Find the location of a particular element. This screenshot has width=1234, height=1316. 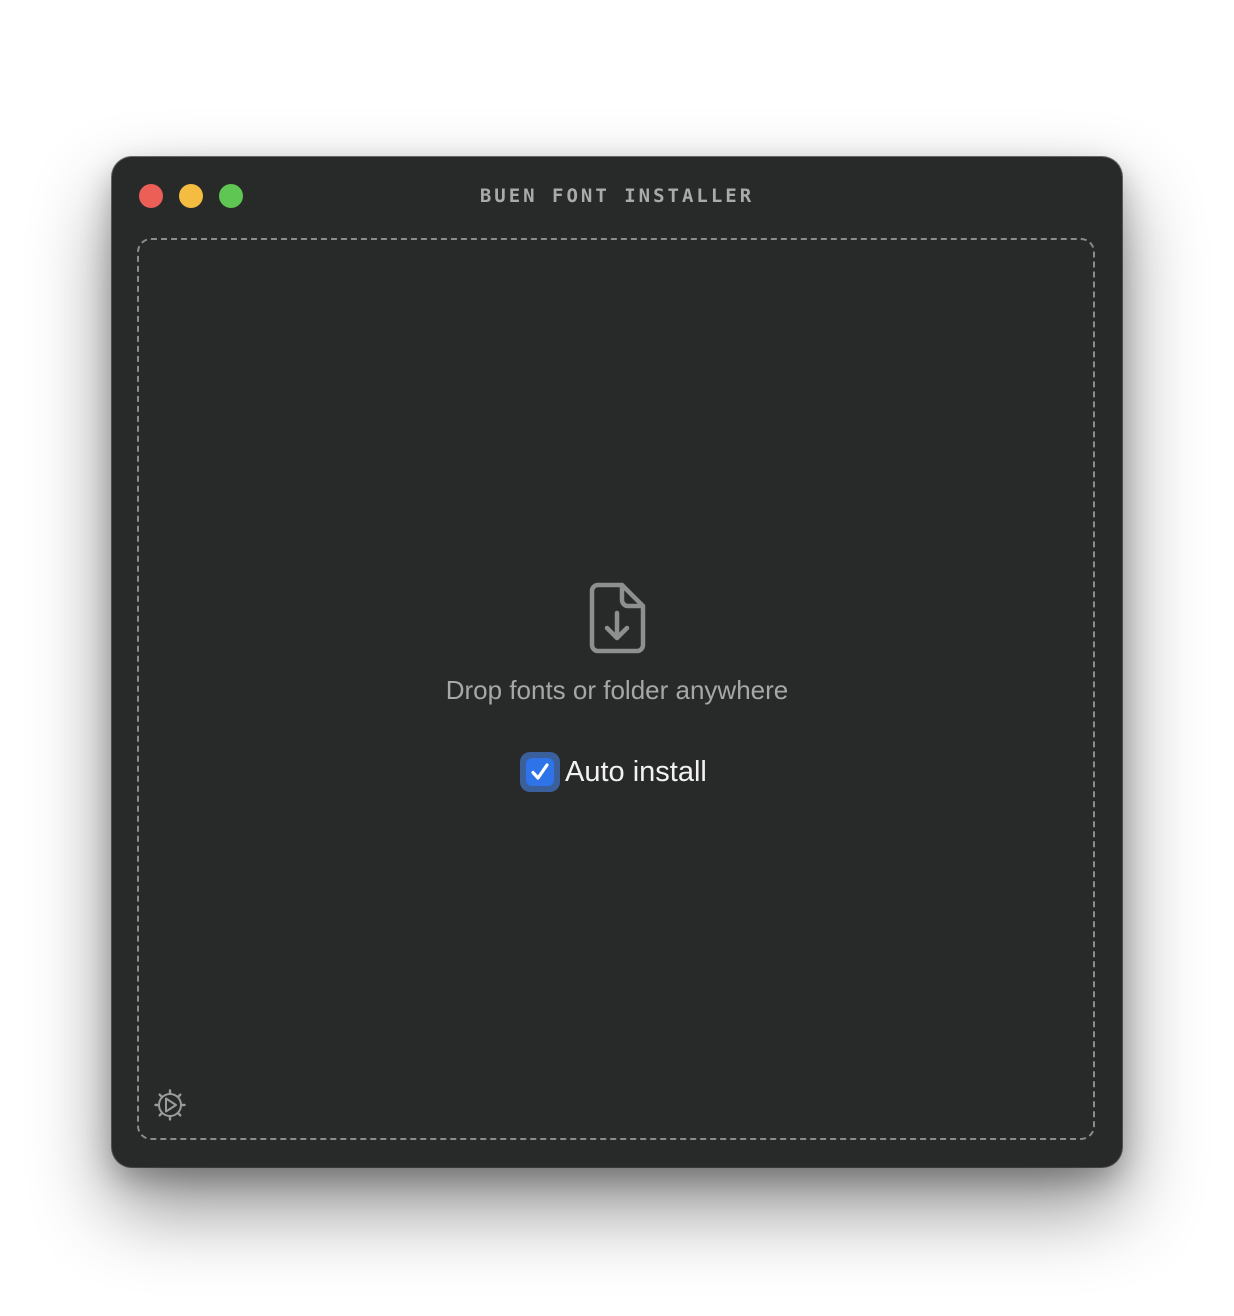

checkmark-icon is located at coordinates (540, 771).